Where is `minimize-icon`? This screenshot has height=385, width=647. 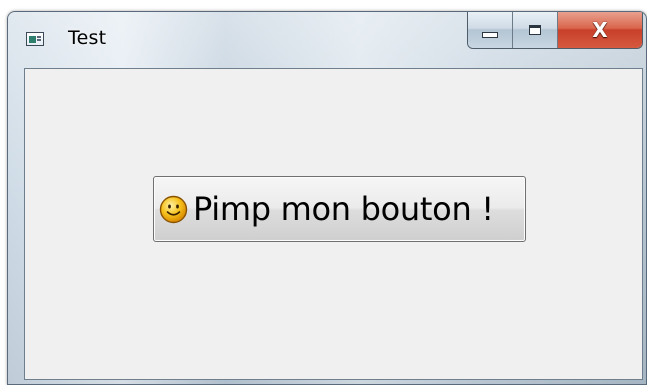 minimize-icon is located at coordinates (490, 35).